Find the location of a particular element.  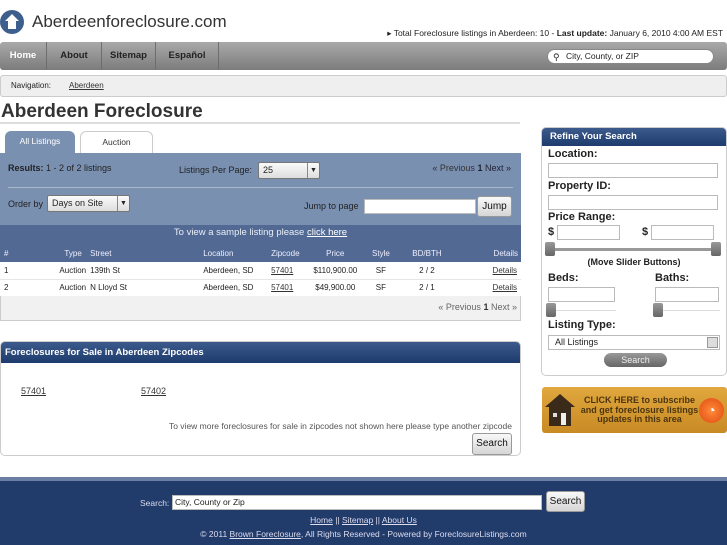

order-select: Days on Site ▼ is located at coordinates (88, 203).